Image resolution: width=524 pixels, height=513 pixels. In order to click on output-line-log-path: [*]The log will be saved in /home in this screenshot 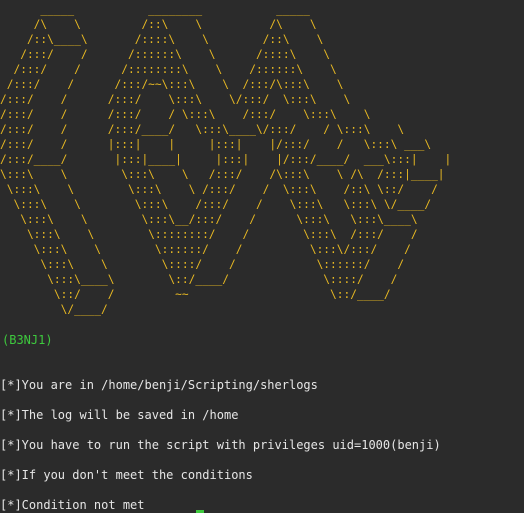, I will do `click(119, 415)`.